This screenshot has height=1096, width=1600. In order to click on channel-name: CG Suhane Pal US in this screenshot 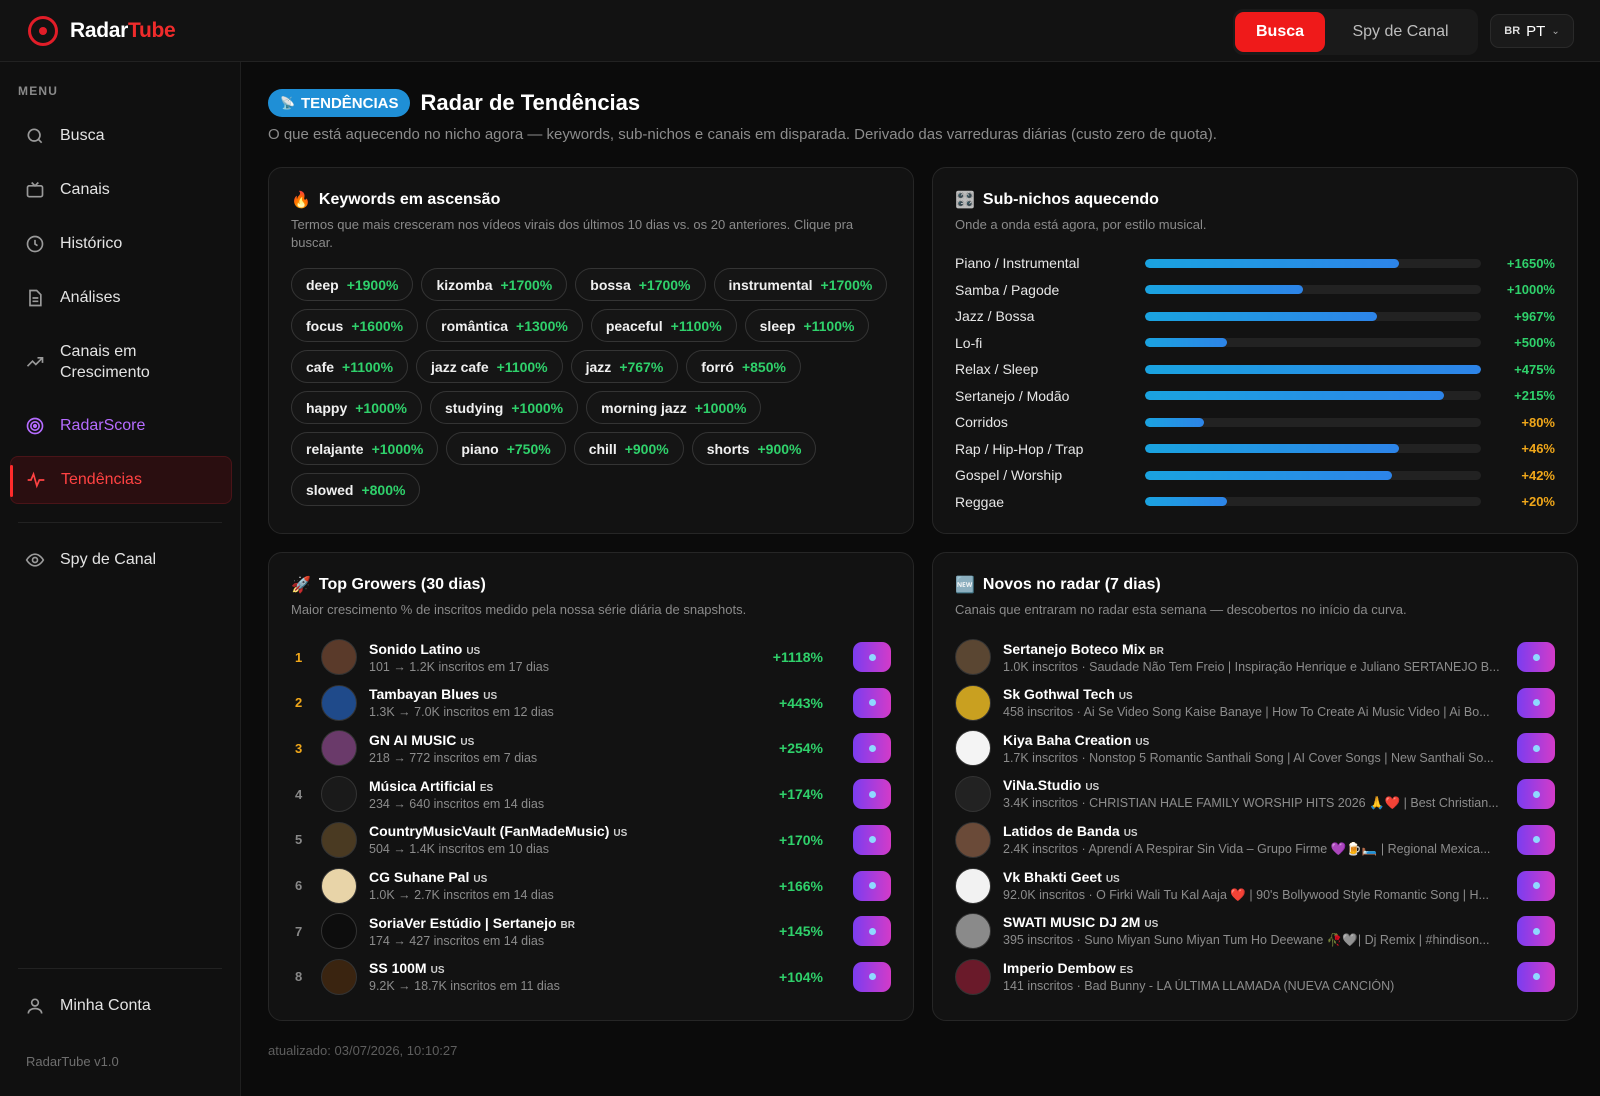, I will do `click(579, 877)`.